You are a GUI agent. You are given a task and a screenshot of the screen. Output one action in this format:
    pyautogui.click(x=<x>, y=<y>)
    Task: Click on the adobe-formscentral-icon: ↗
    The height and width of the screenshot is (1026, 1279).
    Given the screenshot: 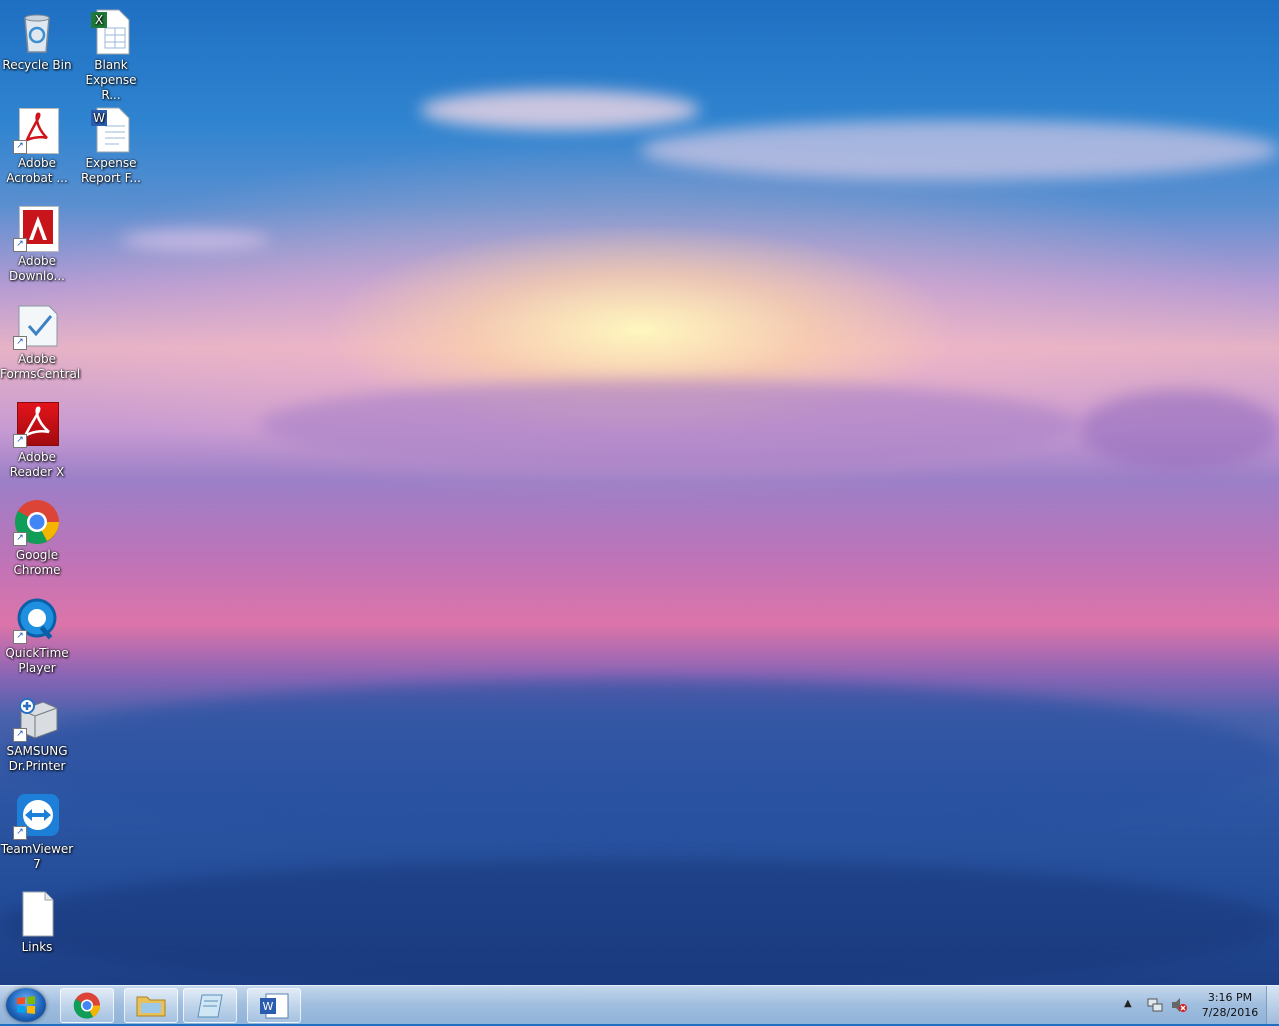 What is the action you would take?
    pyautogui.click(x=37, y=326)
    